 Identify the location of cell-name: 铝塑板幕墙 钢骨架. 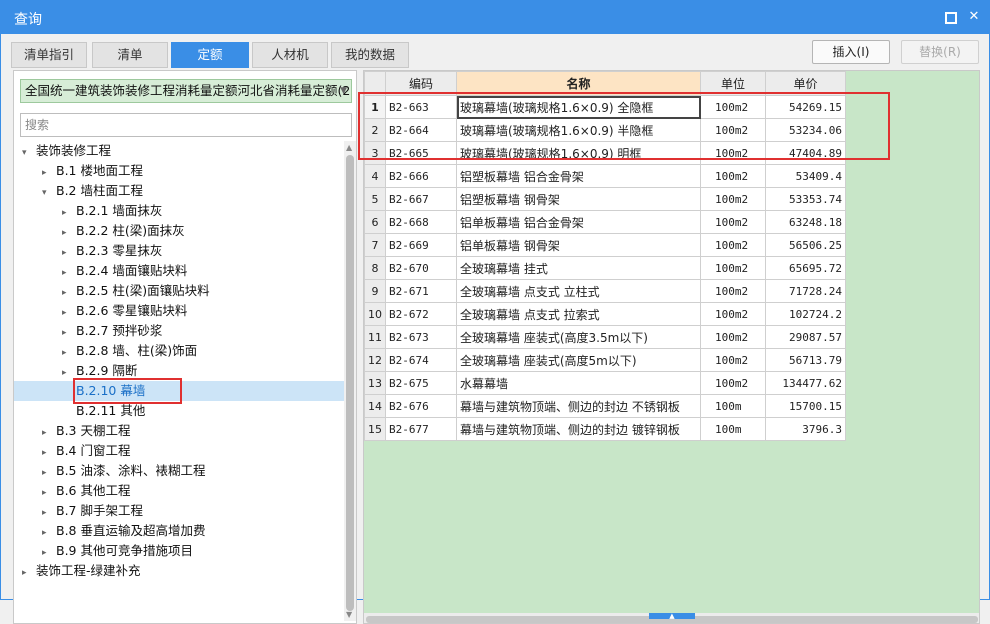
(578, 199).